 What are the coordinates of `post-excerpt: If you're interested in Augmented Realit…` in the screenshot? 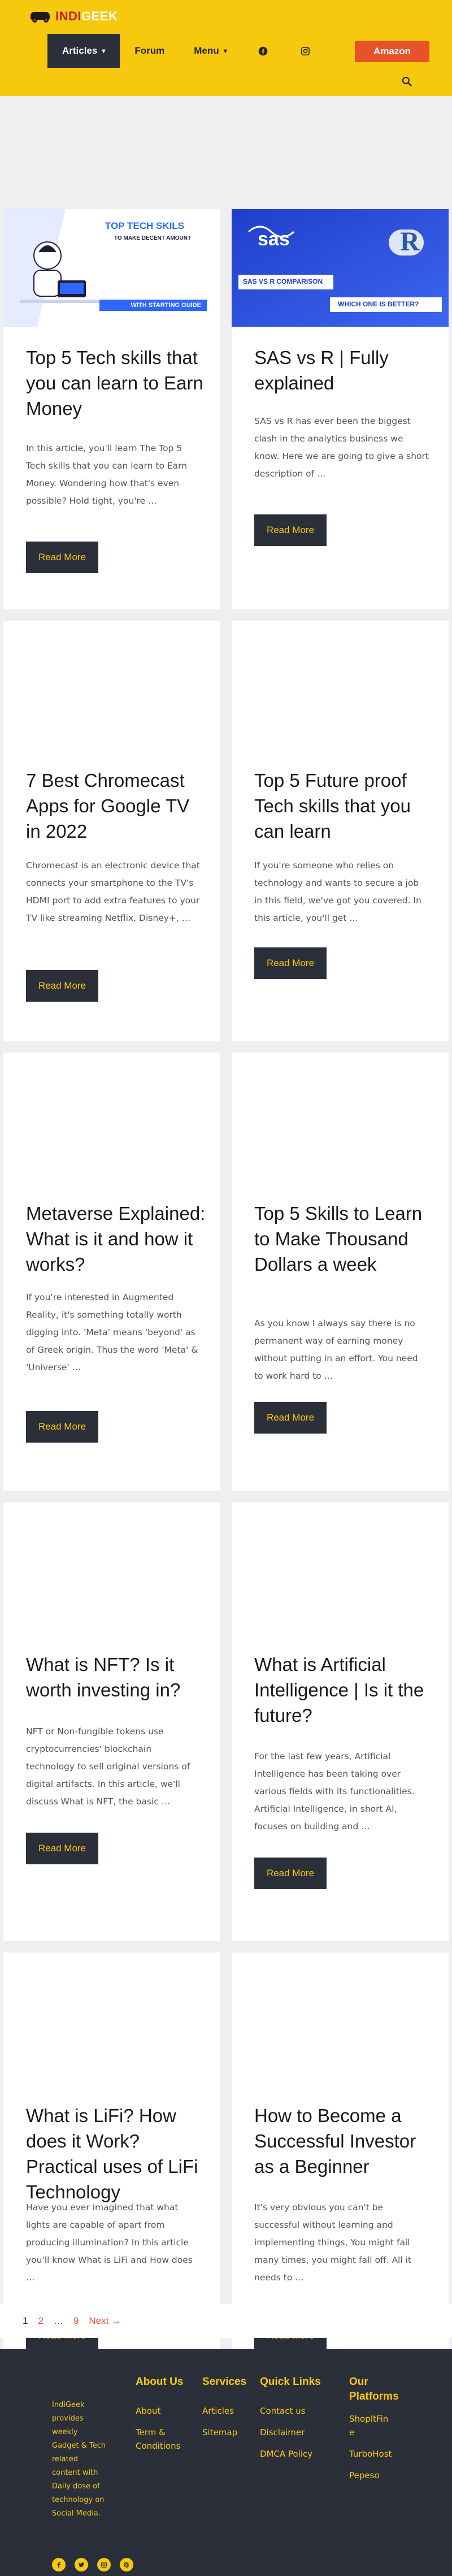 It's located at (112, 1332).